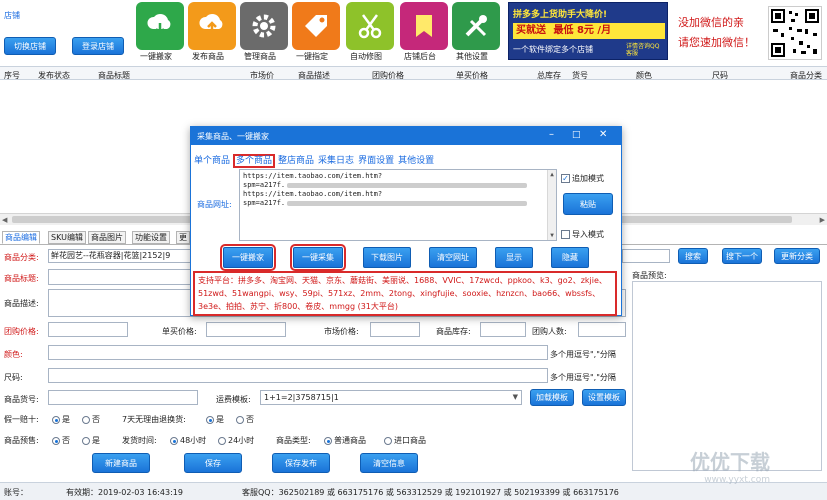 Image resolution: width=827 pixels, height=500 pixels. I want to click on login-shop-button: 登录店铺, so click(98, 46).